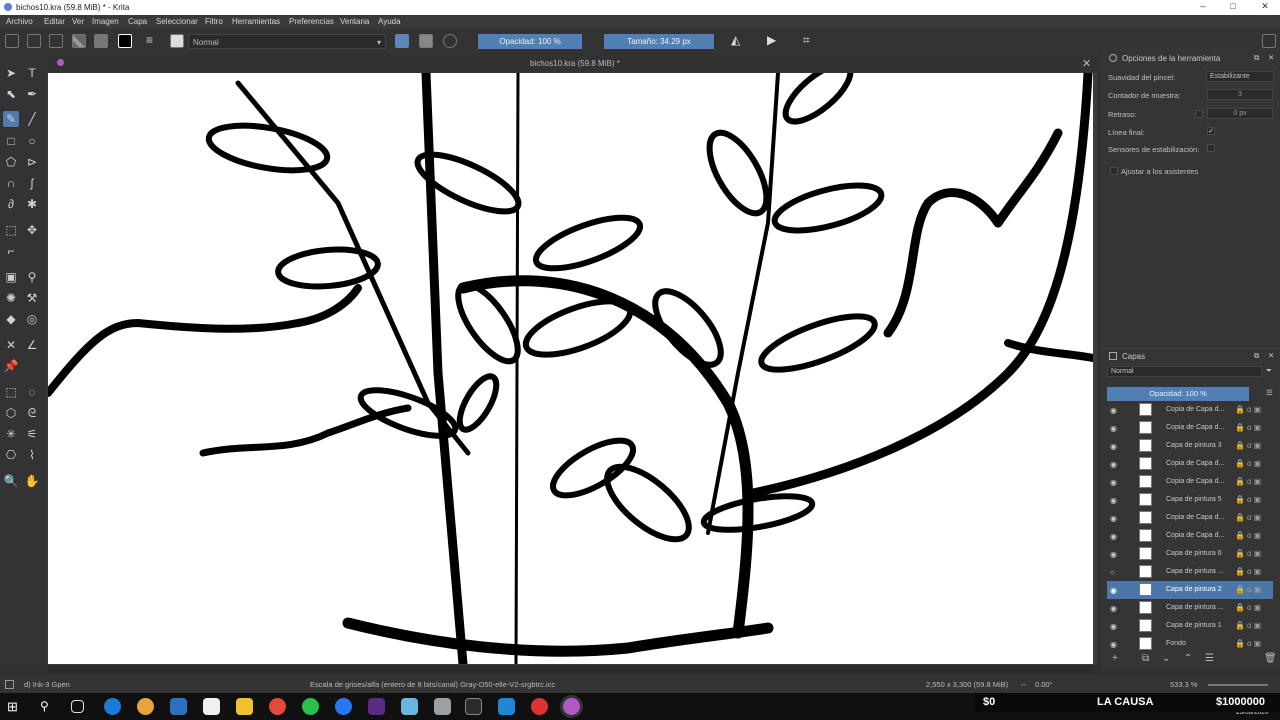 Image resolution: width=1280 pixels, height=720 pixels. I want to click on layer-row: ◉ Capa de pintura 1 🔒α▣, so click(1190, 626).